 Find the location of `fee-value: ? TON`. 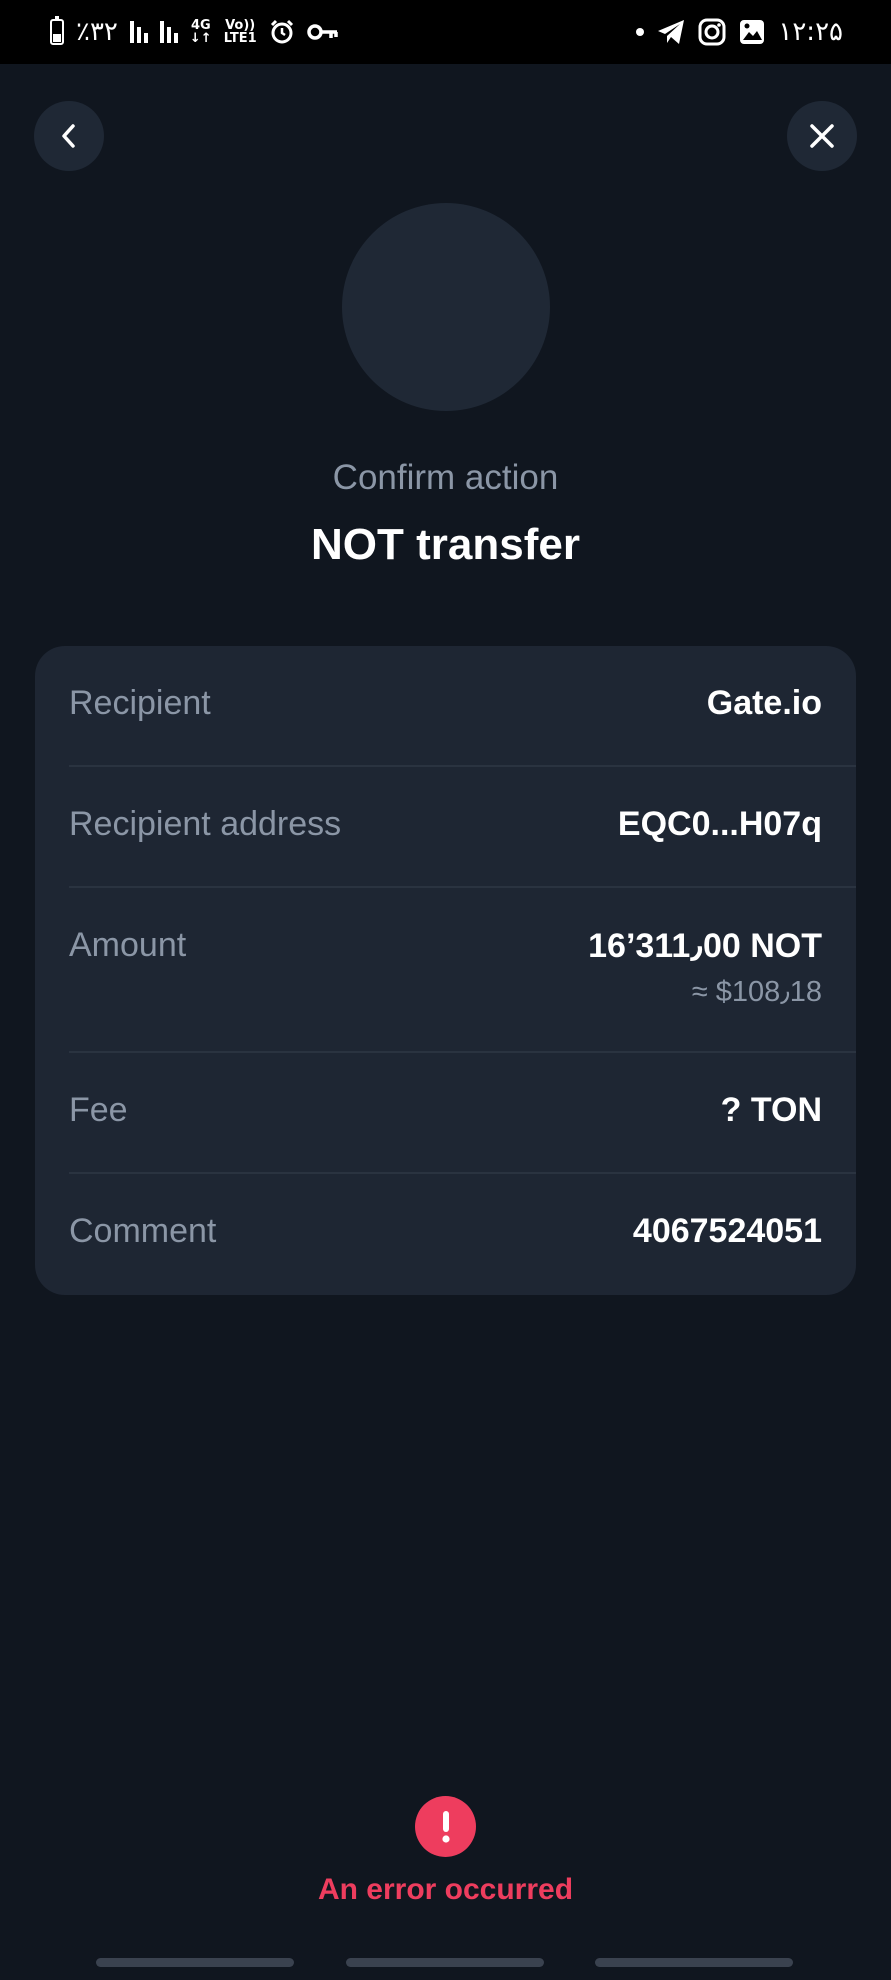

fee-value: ? TON is located at coordinates (771, 1110).